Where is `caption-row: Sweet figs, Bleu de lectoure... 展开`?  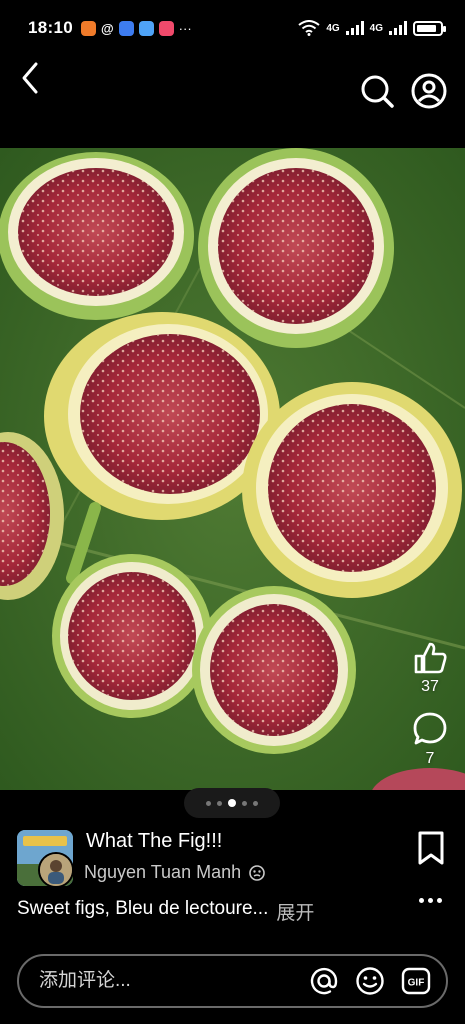 caption-row: Sweet figs, Bleu de lectoure... 展开 is located at coordinates (165, 911).